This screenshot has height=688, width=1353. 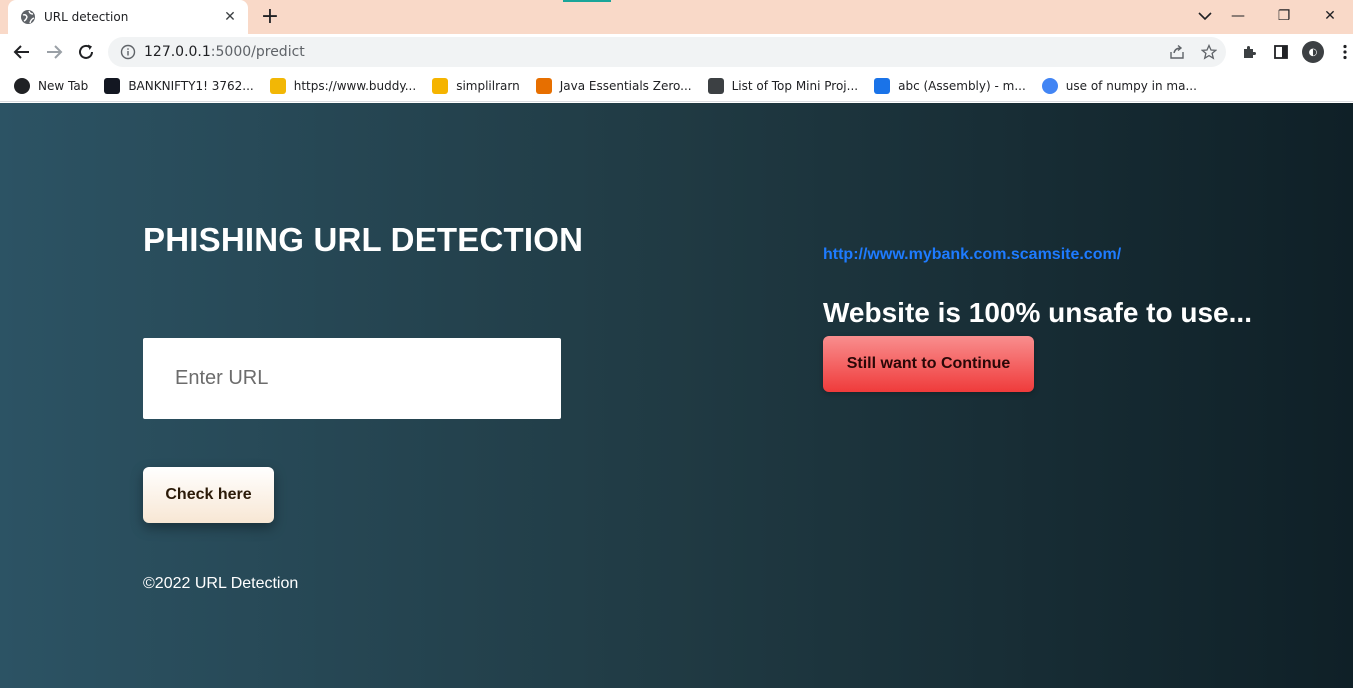 I want to click on address-actions, so click(x=1193, y=52).